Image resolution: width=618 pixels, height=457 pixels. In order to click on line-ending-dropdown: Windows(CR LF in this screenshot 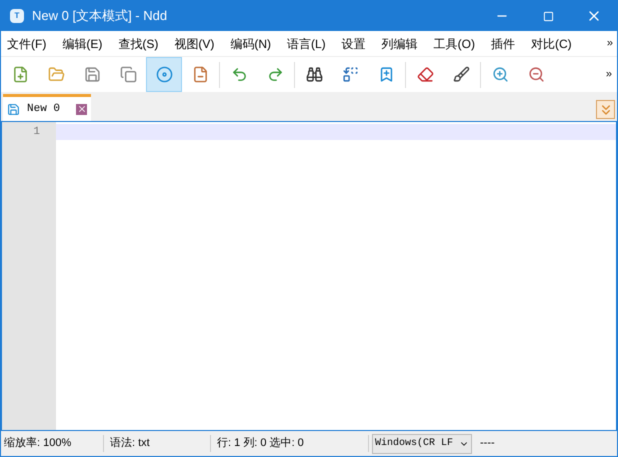, I will do `click(422, 444)`.